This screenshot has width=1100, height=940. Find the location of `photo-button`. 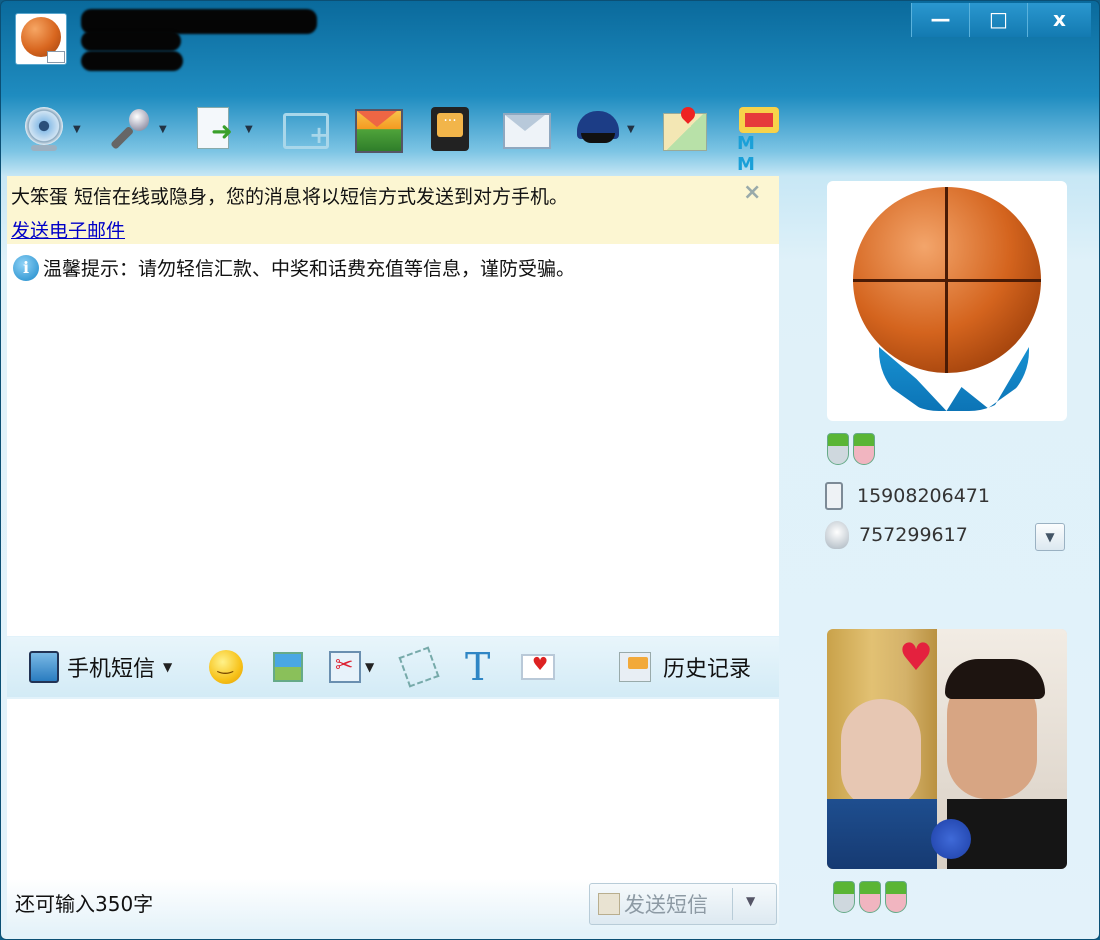

photo-button is located at coordinates (377, 129).